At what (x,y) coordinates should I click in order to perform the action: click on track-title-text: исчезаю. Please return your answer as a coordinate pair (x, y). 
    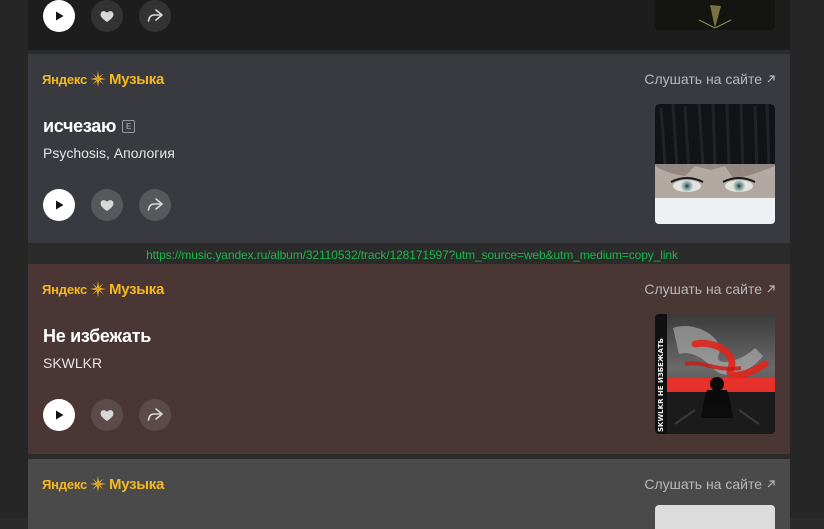
    Looking at the image, I should click on (80, 126).